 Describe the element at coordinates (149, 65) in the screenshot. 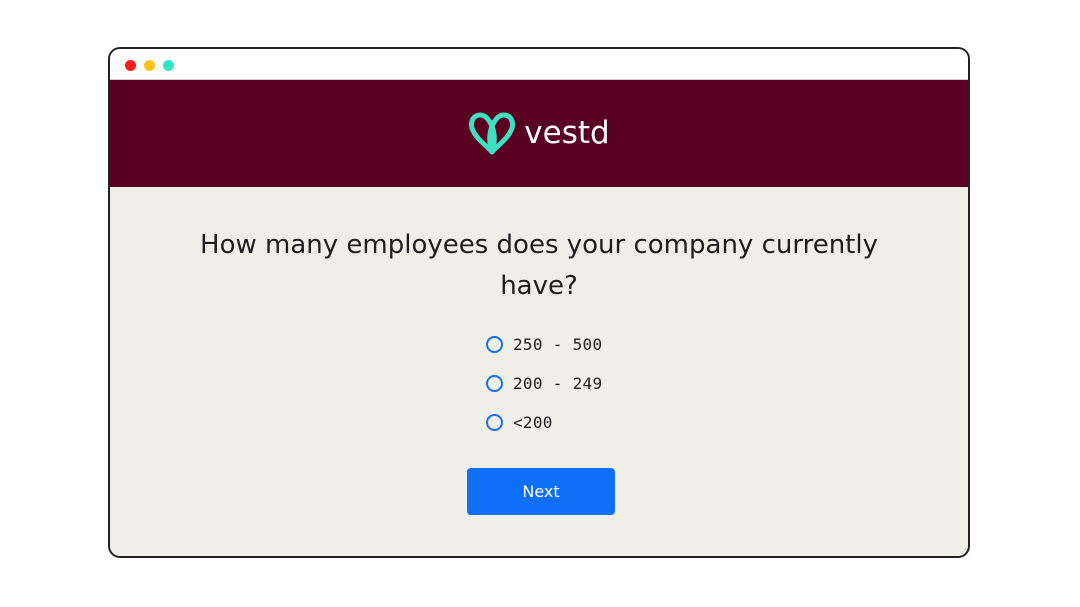

I see `minimize-dot` at that location.